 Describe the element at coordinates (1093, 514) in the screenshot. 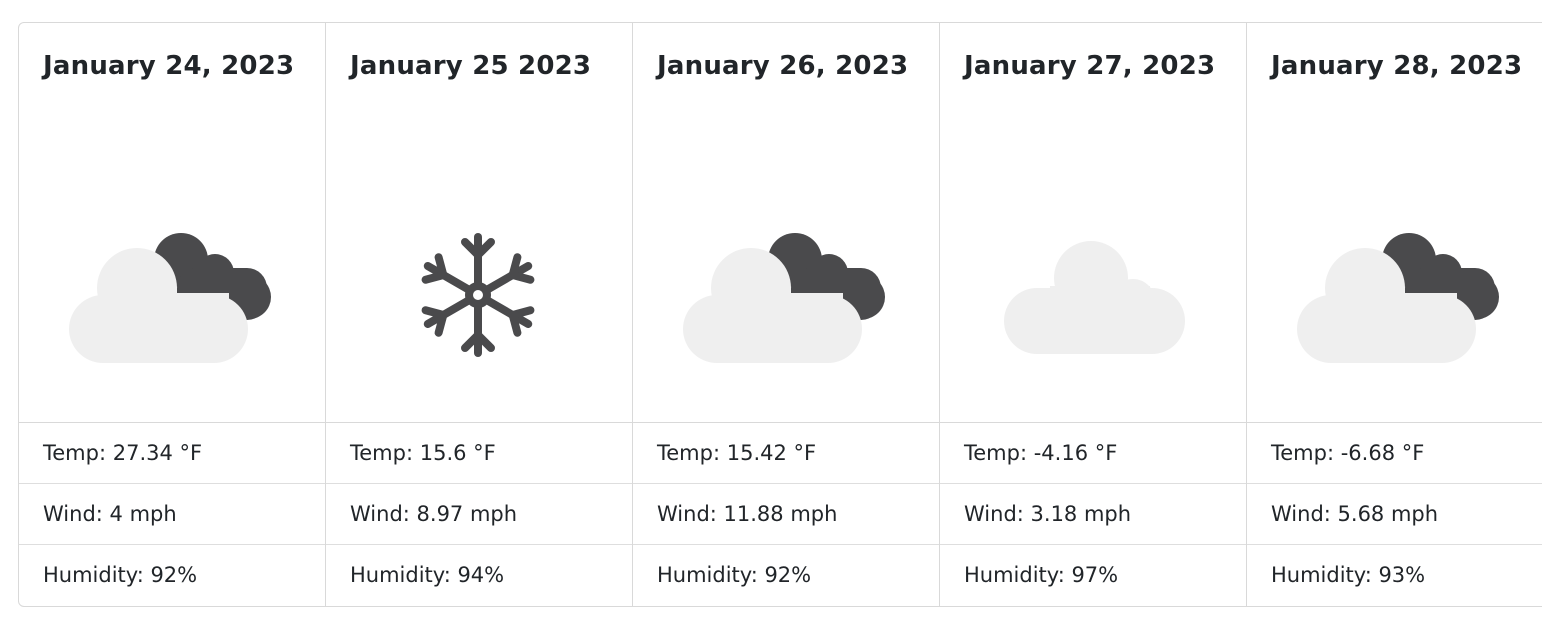

I see `wind-row: Wind: 3.18 mph` at that location.